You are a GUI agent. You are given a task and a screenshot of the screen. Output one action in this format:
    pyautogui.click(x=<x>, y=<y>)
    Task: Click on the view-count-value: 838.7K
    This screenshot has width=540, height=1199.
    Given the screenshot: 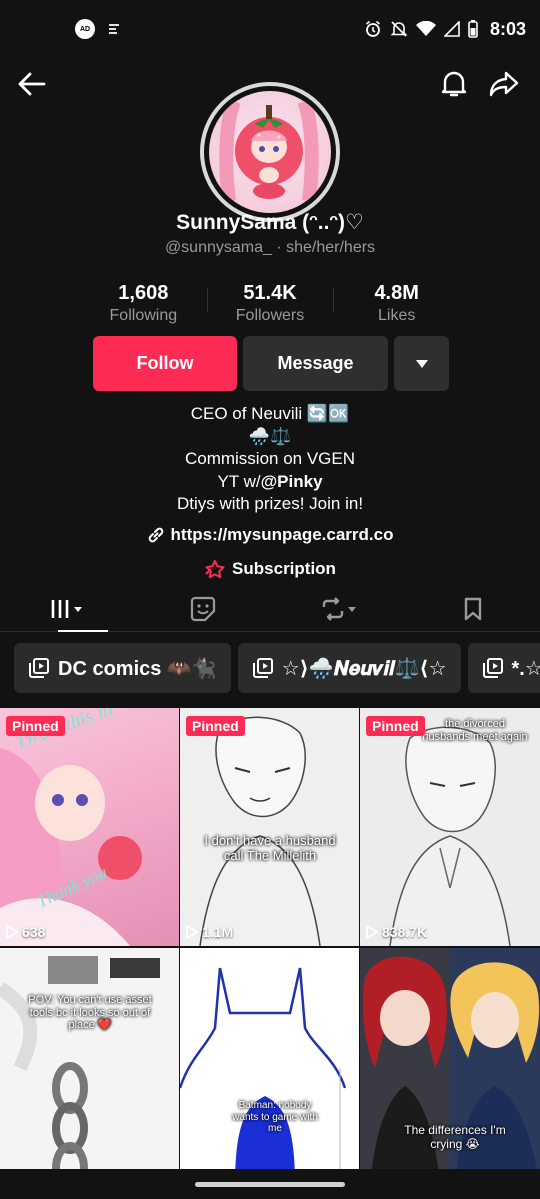 What is the action you would take?
    pyautogui.click(x=405, y=932)
    